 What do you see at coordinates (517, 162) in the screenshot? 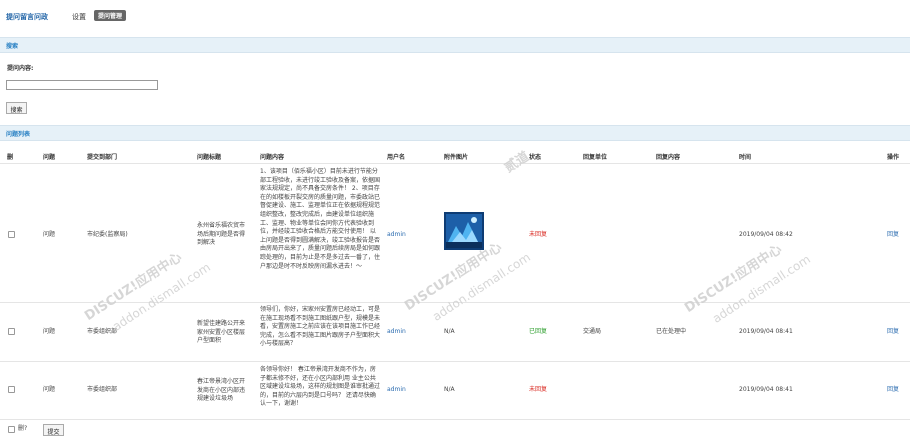
I see `watermark-mark: 贰道` at bounding box center [517, 162].